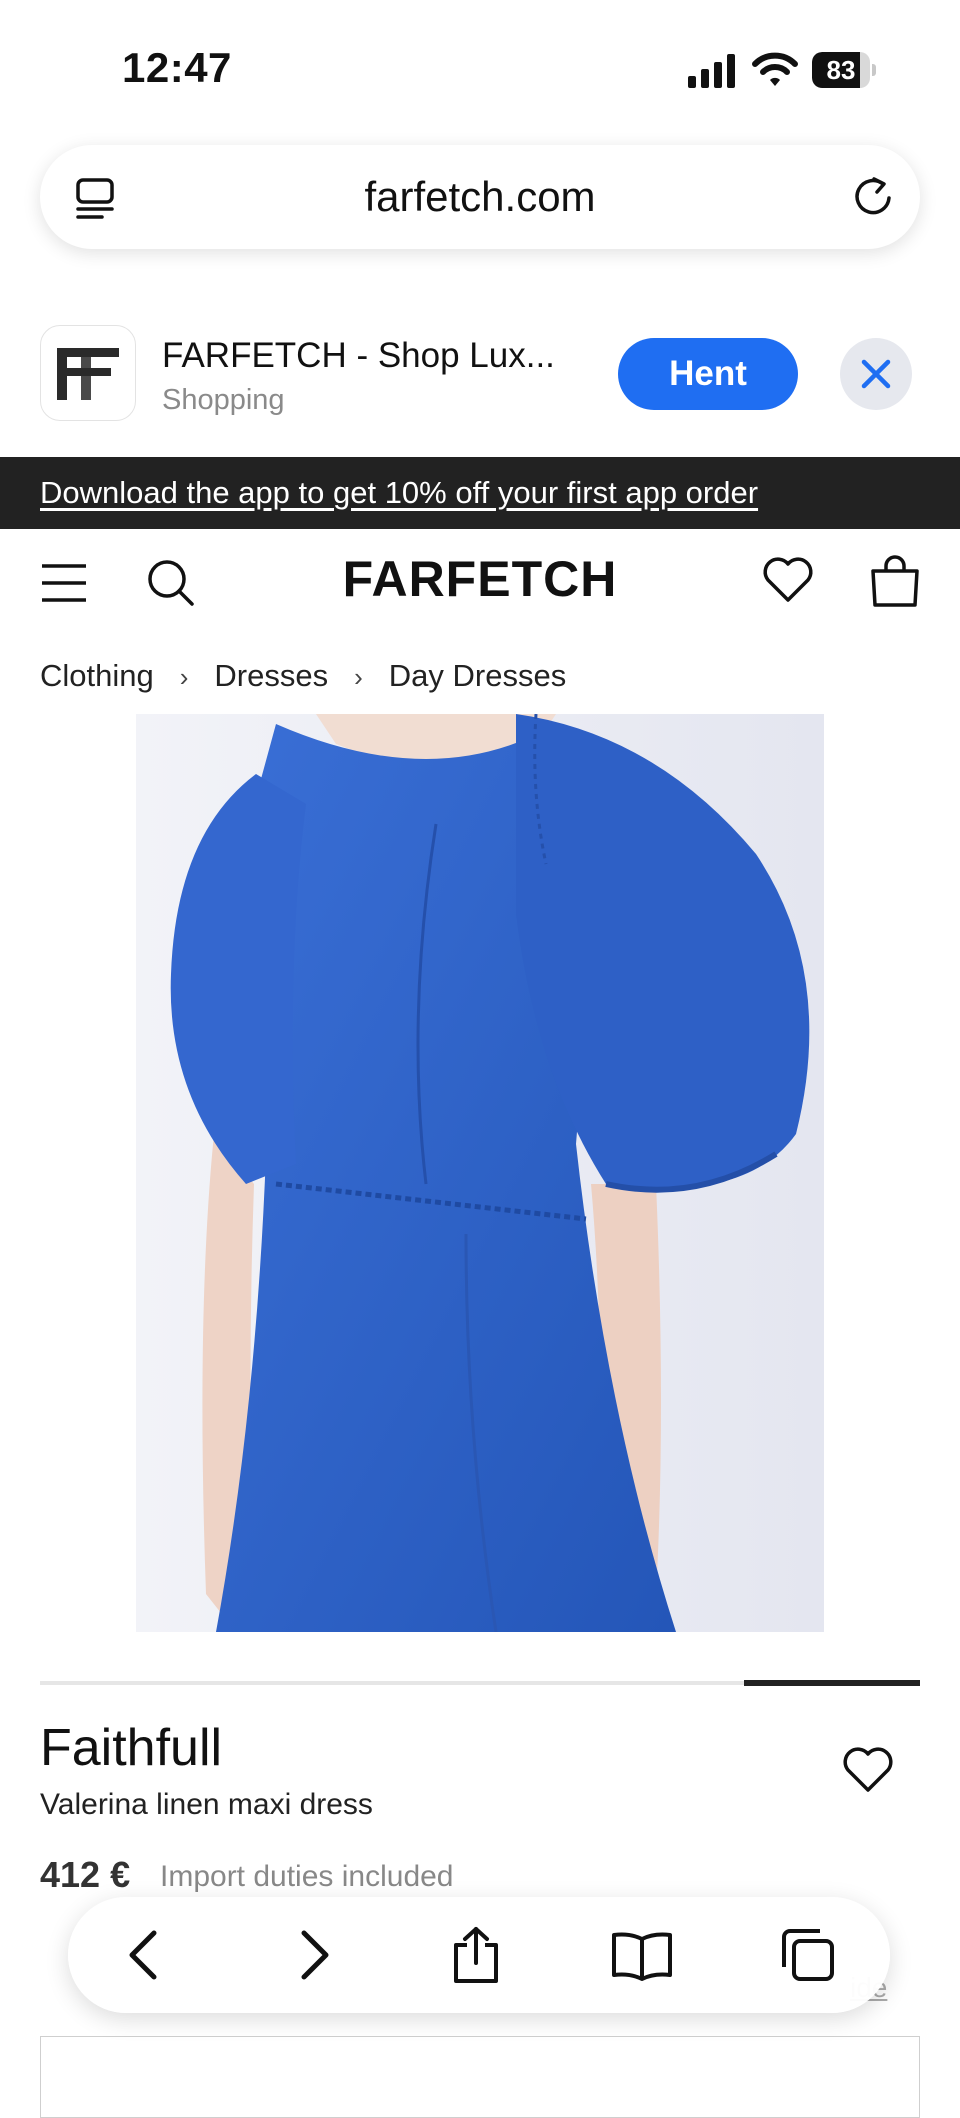 Image resolution: width=960 pixels, height=2118 pixels. What do you see at coordinates (223, 400) in the screenshot?
I see `app-banner-subtitle: Shopping` at bounding box center [223, 400].